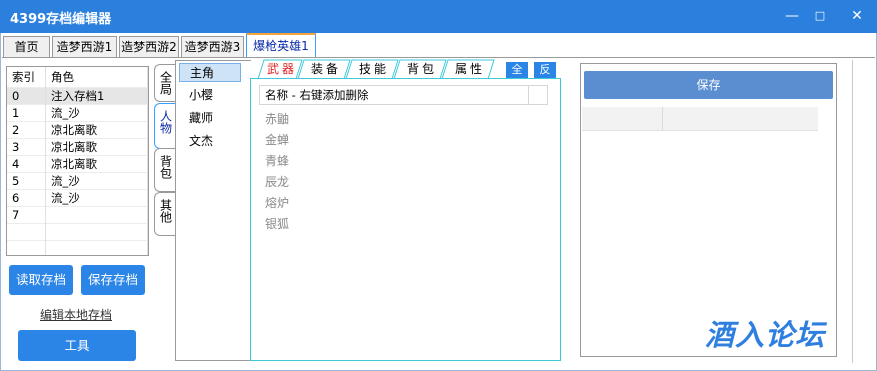 Image resolution: width=877 pixels, height=371 pixels. What do you see at coordinates (96, 96) in the screenshot?
I see `row-role: 注入存档1` at bounding box center [96, 96].